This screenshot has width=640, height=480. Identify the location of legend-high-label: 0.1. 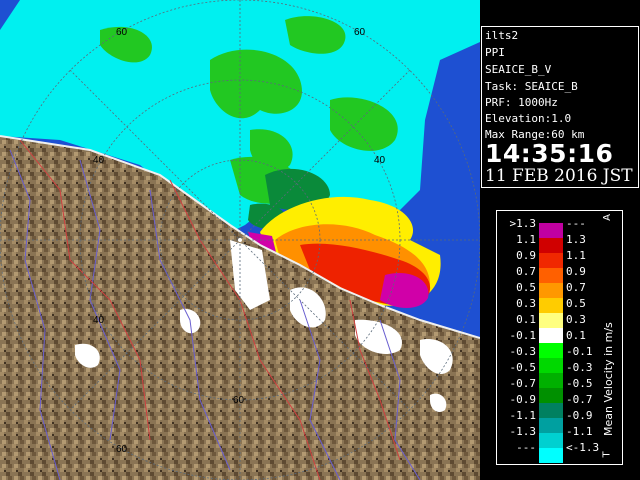
(576, 335).